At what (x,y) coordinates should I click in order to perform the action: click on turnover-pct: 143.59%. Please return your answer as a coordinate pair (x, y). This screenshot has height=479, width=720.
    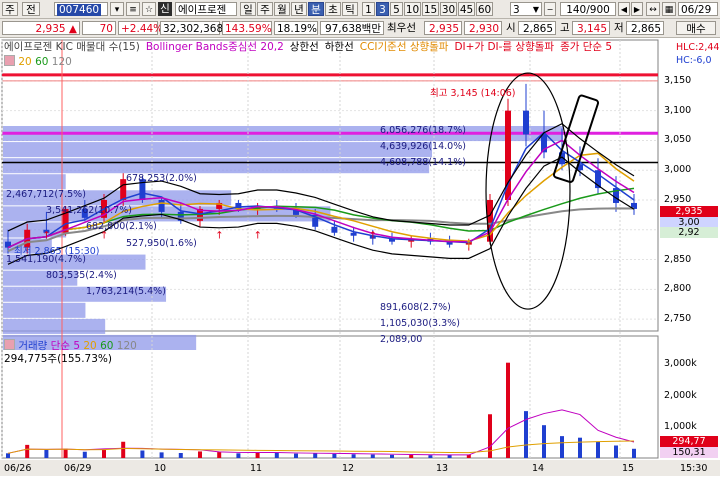
    Looking at the image, I should click on (247, 28).